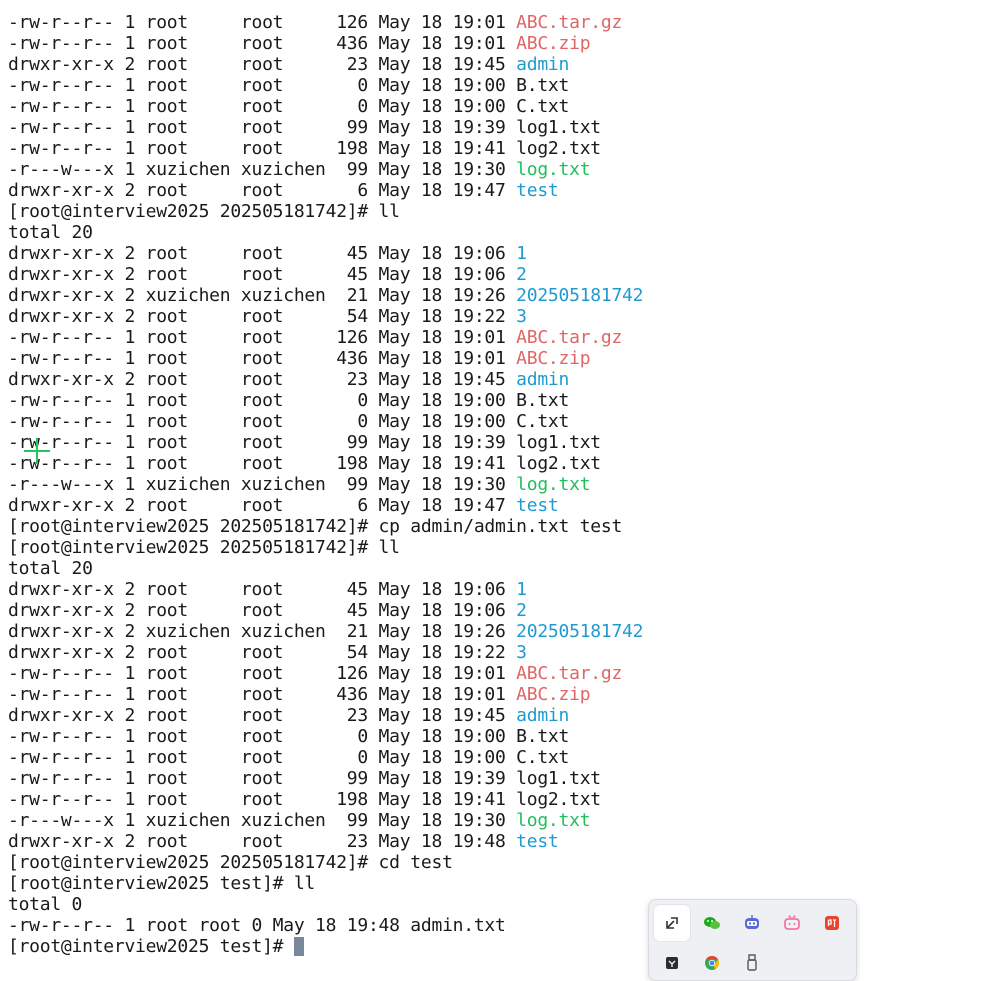 This screenshot has width=998, height=981. I want to click on line-text: -rw-r--r-- 1 root root 198 May 18 19:41, so click(262, 799).